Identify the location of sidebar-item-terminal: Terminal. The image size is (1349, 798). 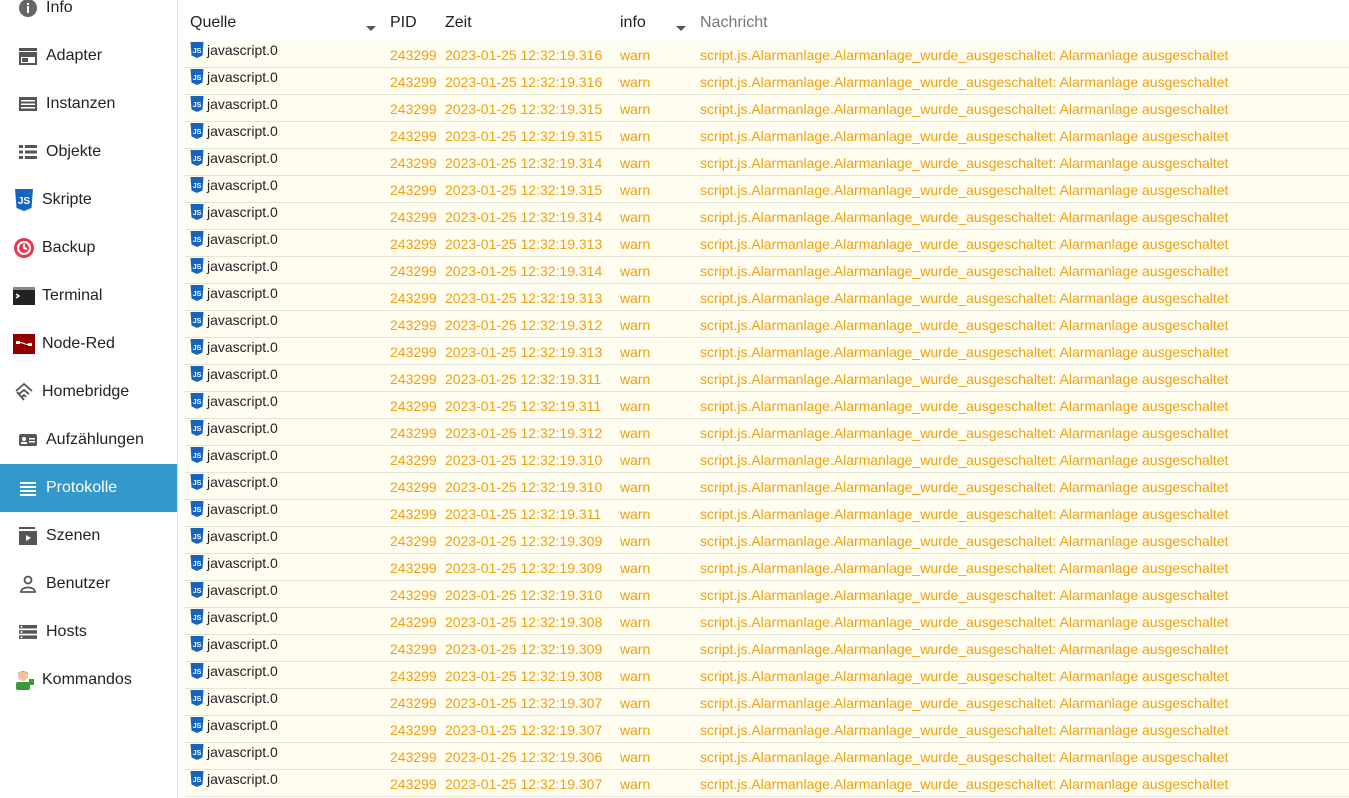
(88, 296).